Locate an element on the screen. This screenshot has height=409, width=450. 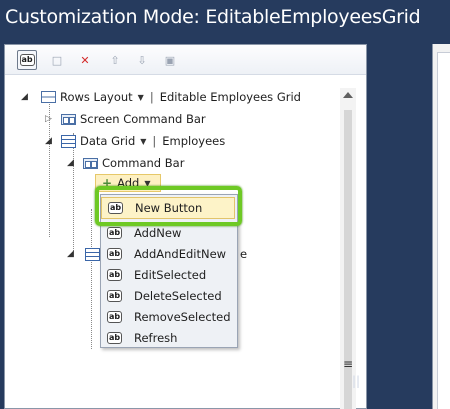
menu-item-label: DeleteSelected is located at coordinates (178, 296).